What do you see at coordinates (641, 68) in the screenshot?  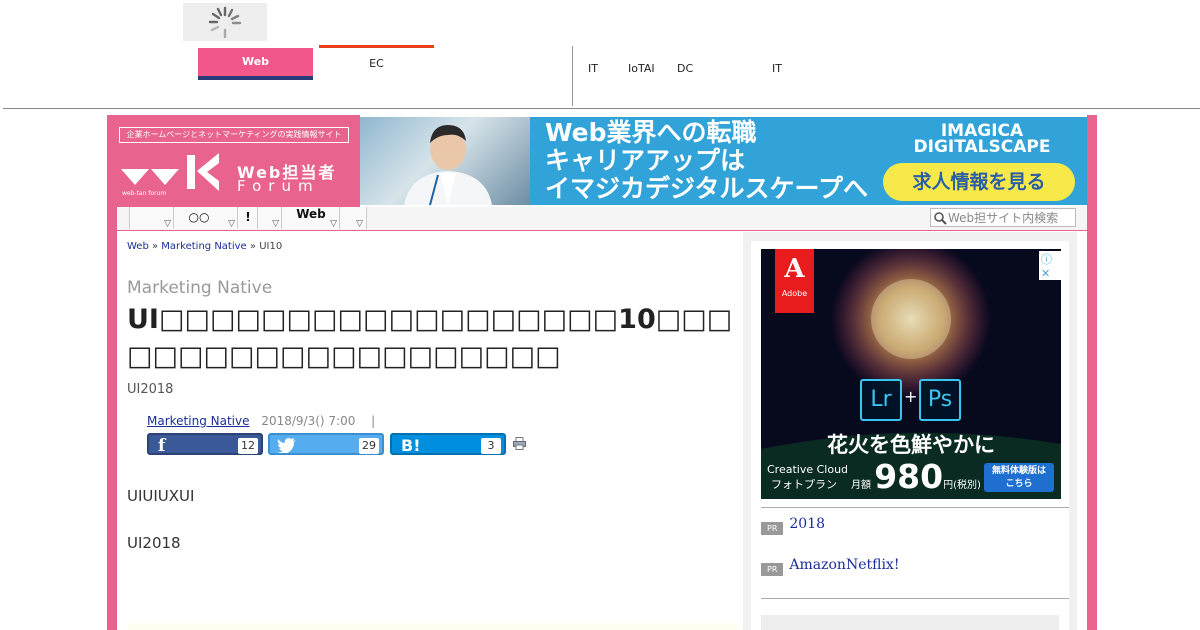 I see `header-link-iotai: IoTAI` at bounding box center [641, 68].